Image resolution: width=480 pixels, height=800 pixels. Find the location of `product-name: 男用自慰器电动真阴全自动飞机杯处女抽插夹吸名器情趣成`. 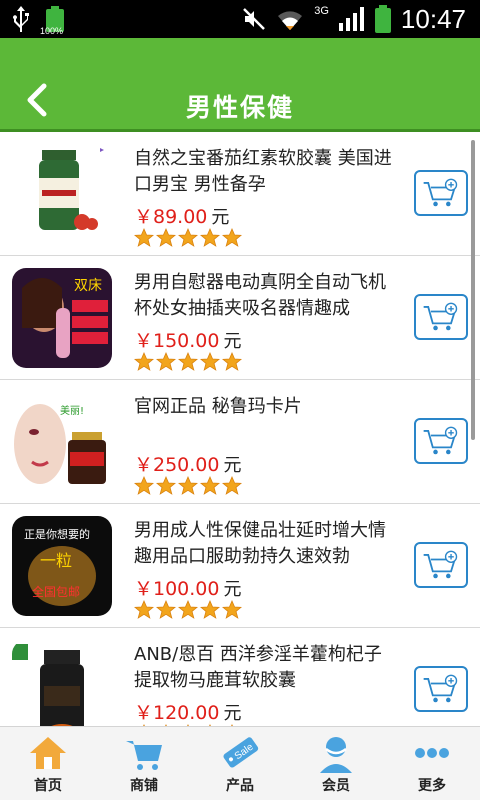

product-name: 男用自慰器电动真阴全自动飞机杯处女抽插夹吸名器情趣成 is located at coordinates (263, 296).